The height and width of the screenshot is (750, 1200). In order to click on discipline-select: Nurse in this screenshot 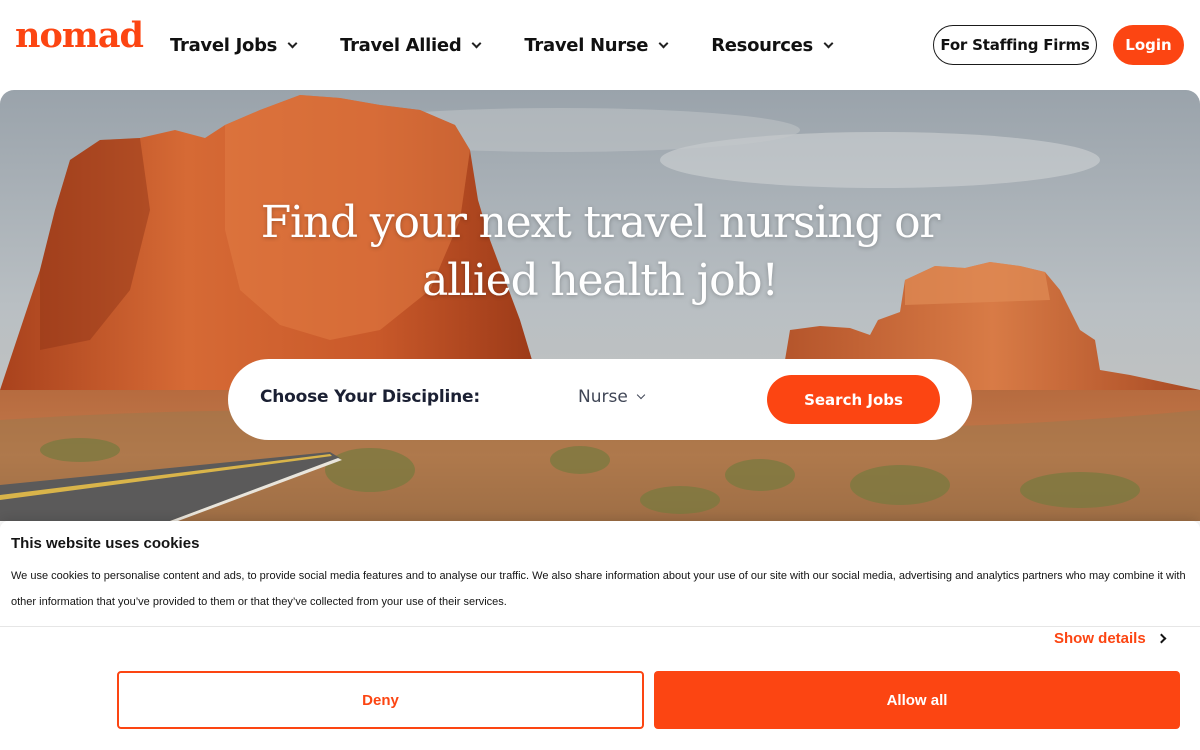, I will do `click(612, 397)`.